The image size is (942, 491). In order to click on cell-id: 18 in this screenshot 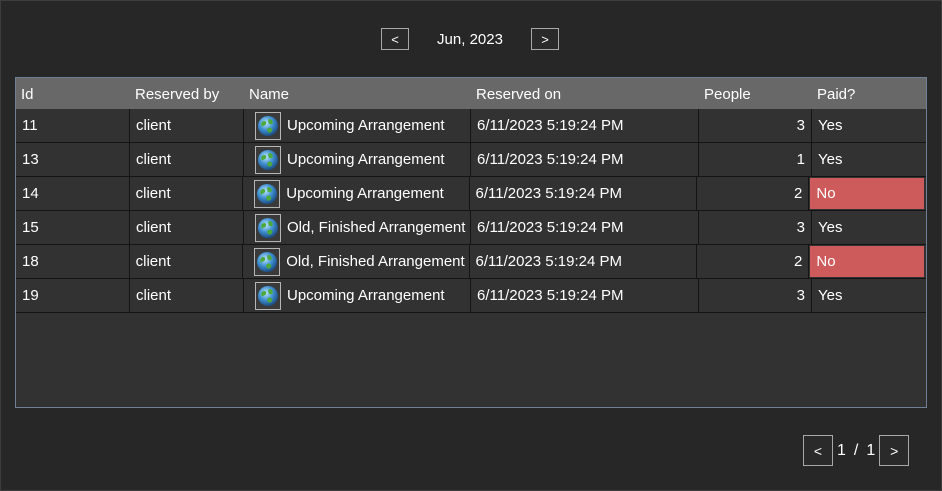, I will do `click(73, 261)`.